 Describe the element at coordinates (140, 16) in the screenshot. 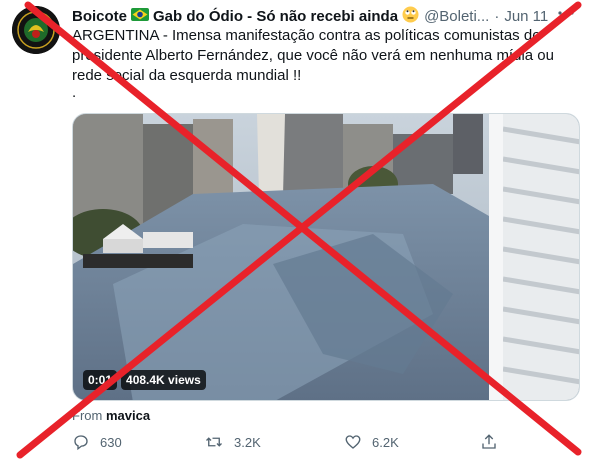

I see `brazil-flag-icon` at that location.